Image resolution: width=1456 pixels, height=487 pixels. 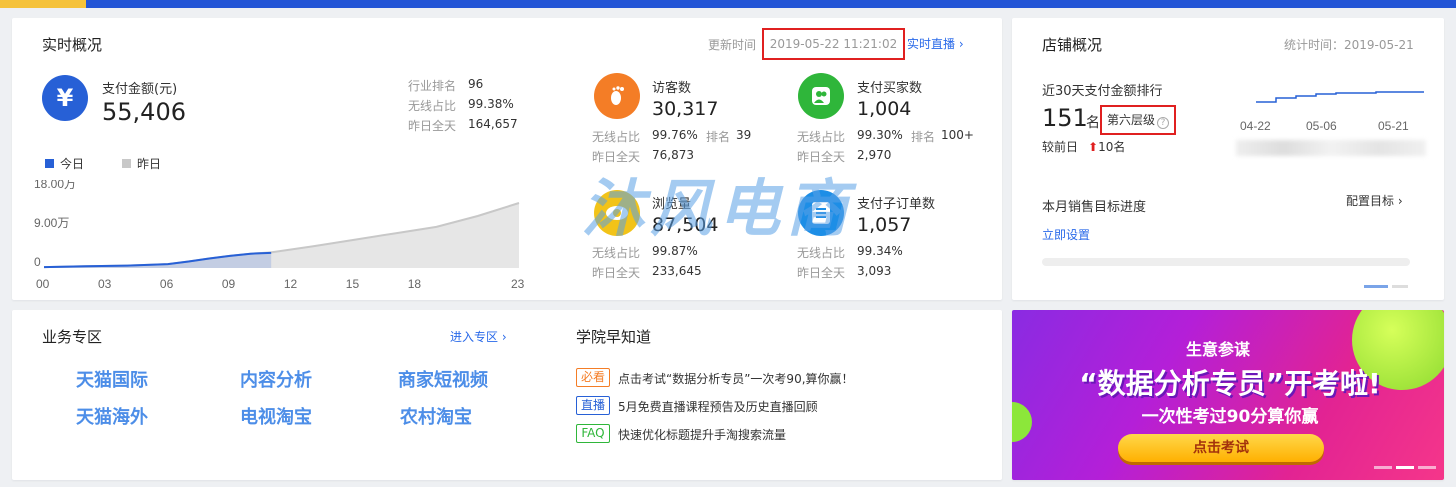 I want to click on pageviews-yesterday-value: 233,645, so click(x=677, y=271).